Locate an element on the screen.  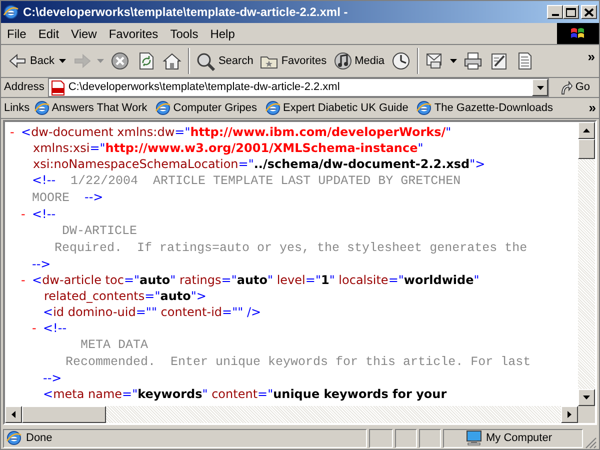
xml-comment-line: <!-- 1/22/2004 ARTICLE TEMPLATE LAST UPDATED BY GRETCHEN is located at coordinates (247, 180).